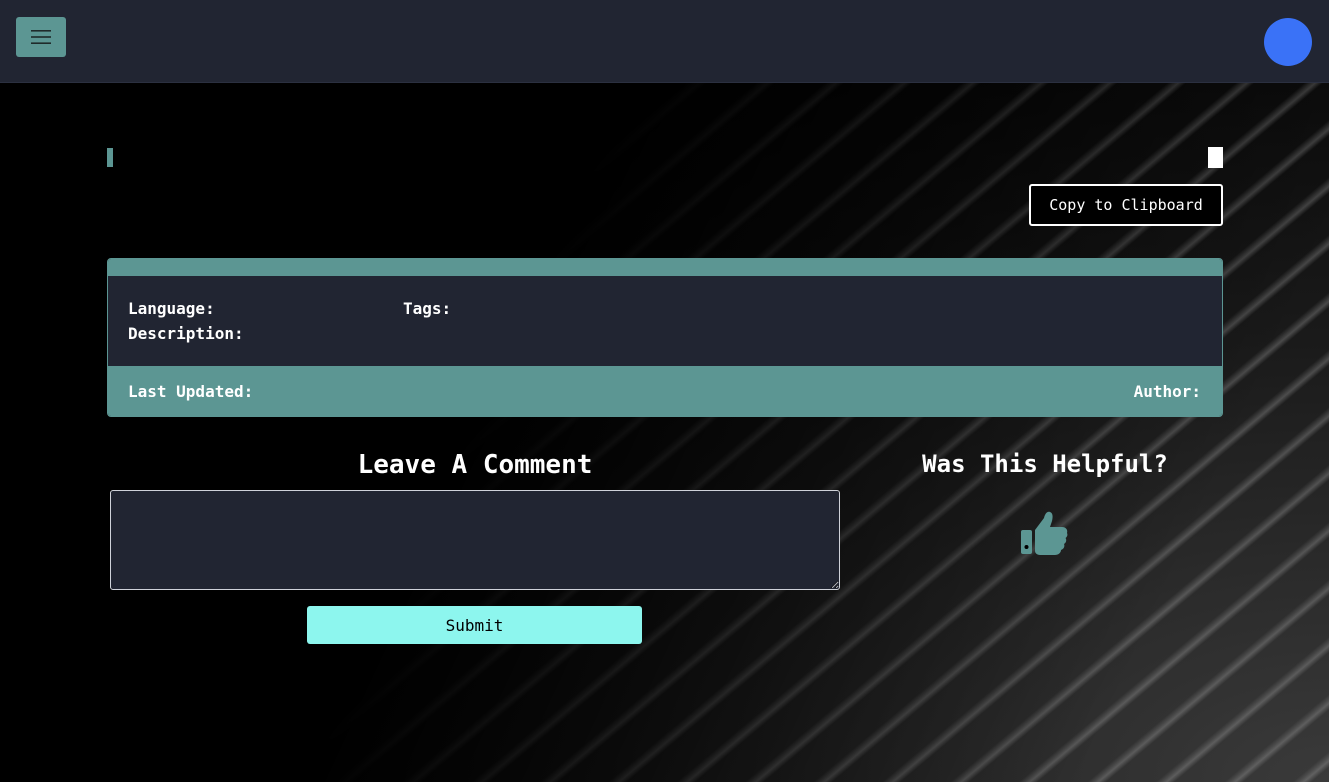  Describe the element at coordinates (475, 465) in the screenshot. I see `comment-heading: Leave A Comment` at that location.